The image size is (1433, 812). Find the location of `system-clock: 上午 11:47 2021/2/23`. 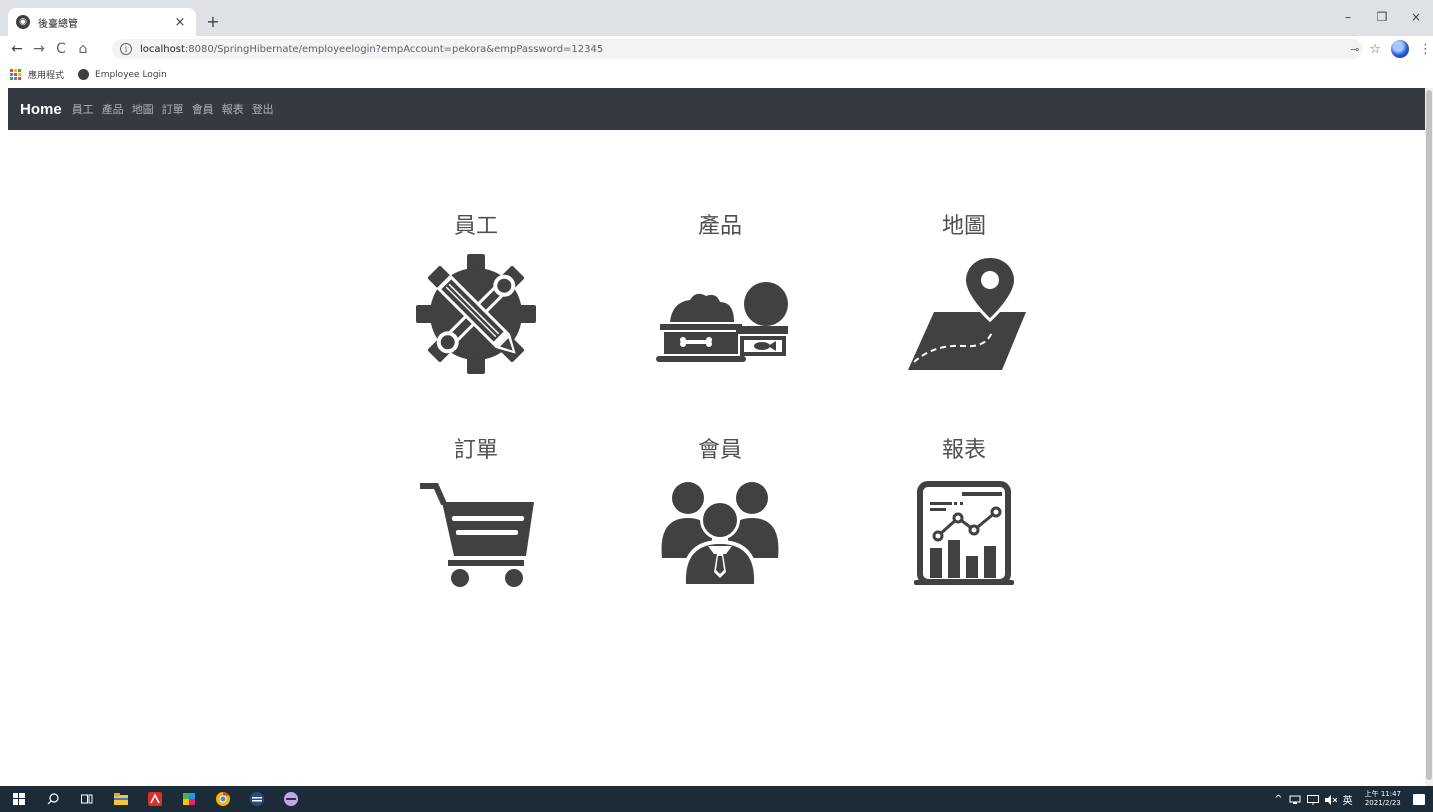

system-clock: 上午 11:47 2021/2/23 is located at coordinates (1383, 799).